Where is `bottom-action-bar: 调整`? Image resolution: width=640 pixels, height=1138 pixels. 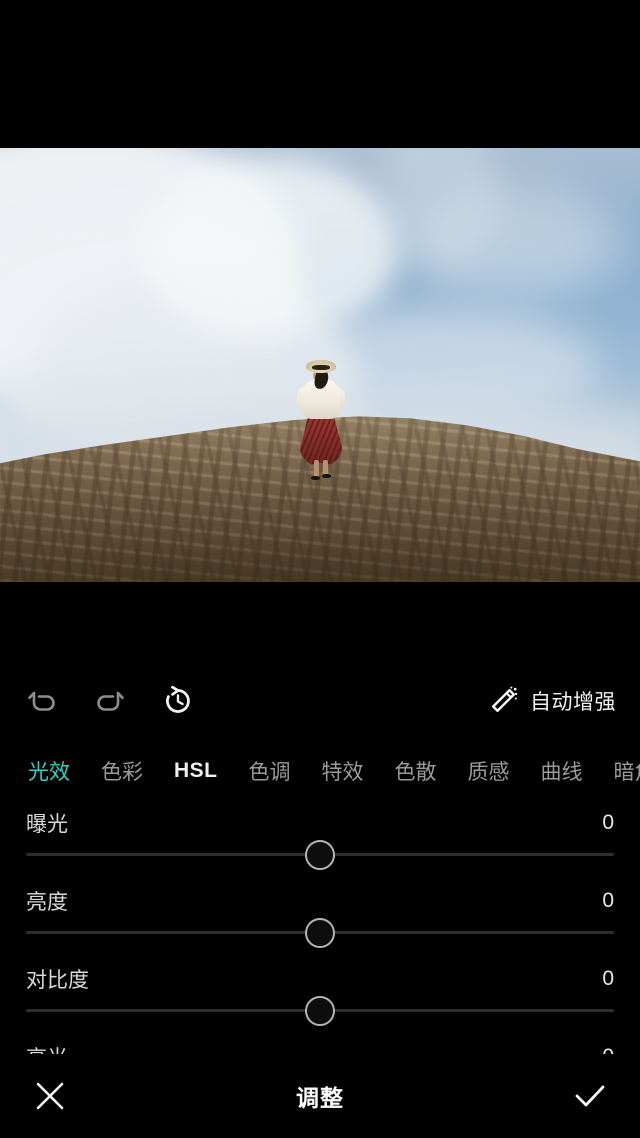
bottom-action-bar: 调整 is located at coordinates (320, 1096).